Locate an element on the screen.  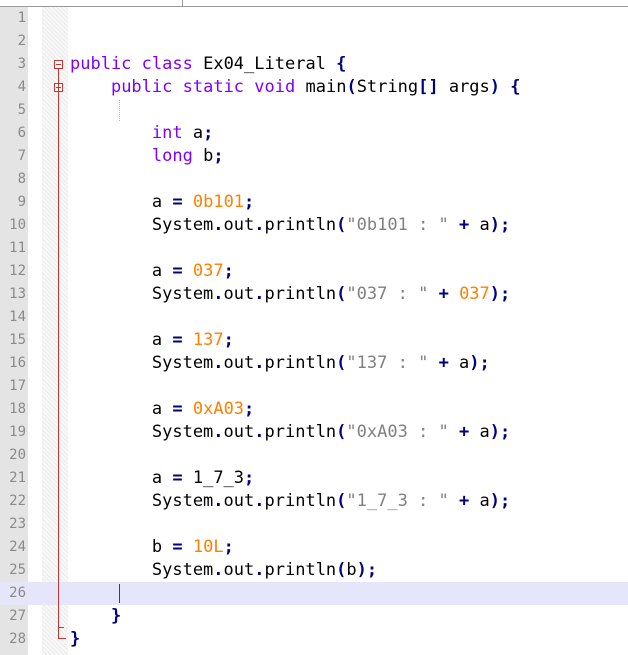
line-number: 17 is located at coordinates (17, 386).